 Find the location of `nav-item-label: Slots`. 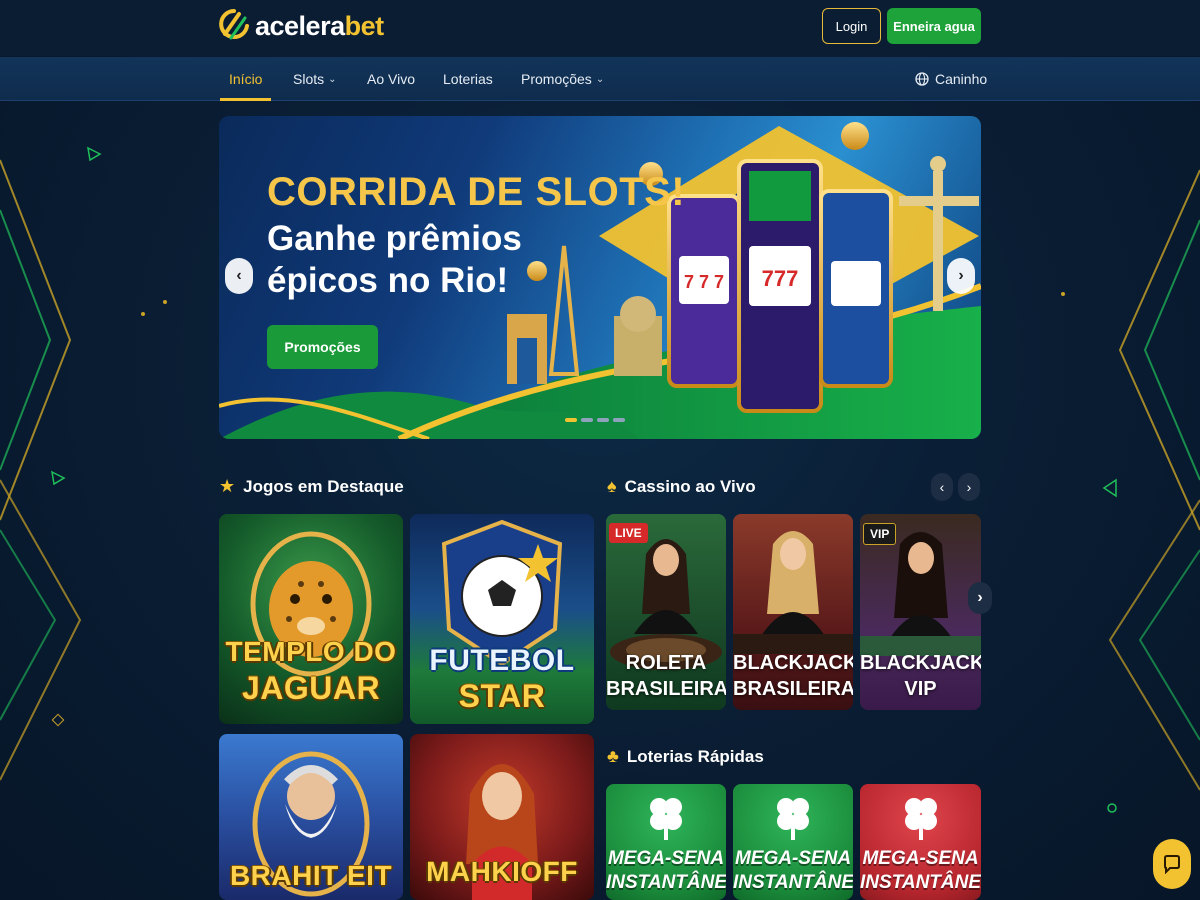

nav-item-label: Slots is located at coordinates (309, 79).